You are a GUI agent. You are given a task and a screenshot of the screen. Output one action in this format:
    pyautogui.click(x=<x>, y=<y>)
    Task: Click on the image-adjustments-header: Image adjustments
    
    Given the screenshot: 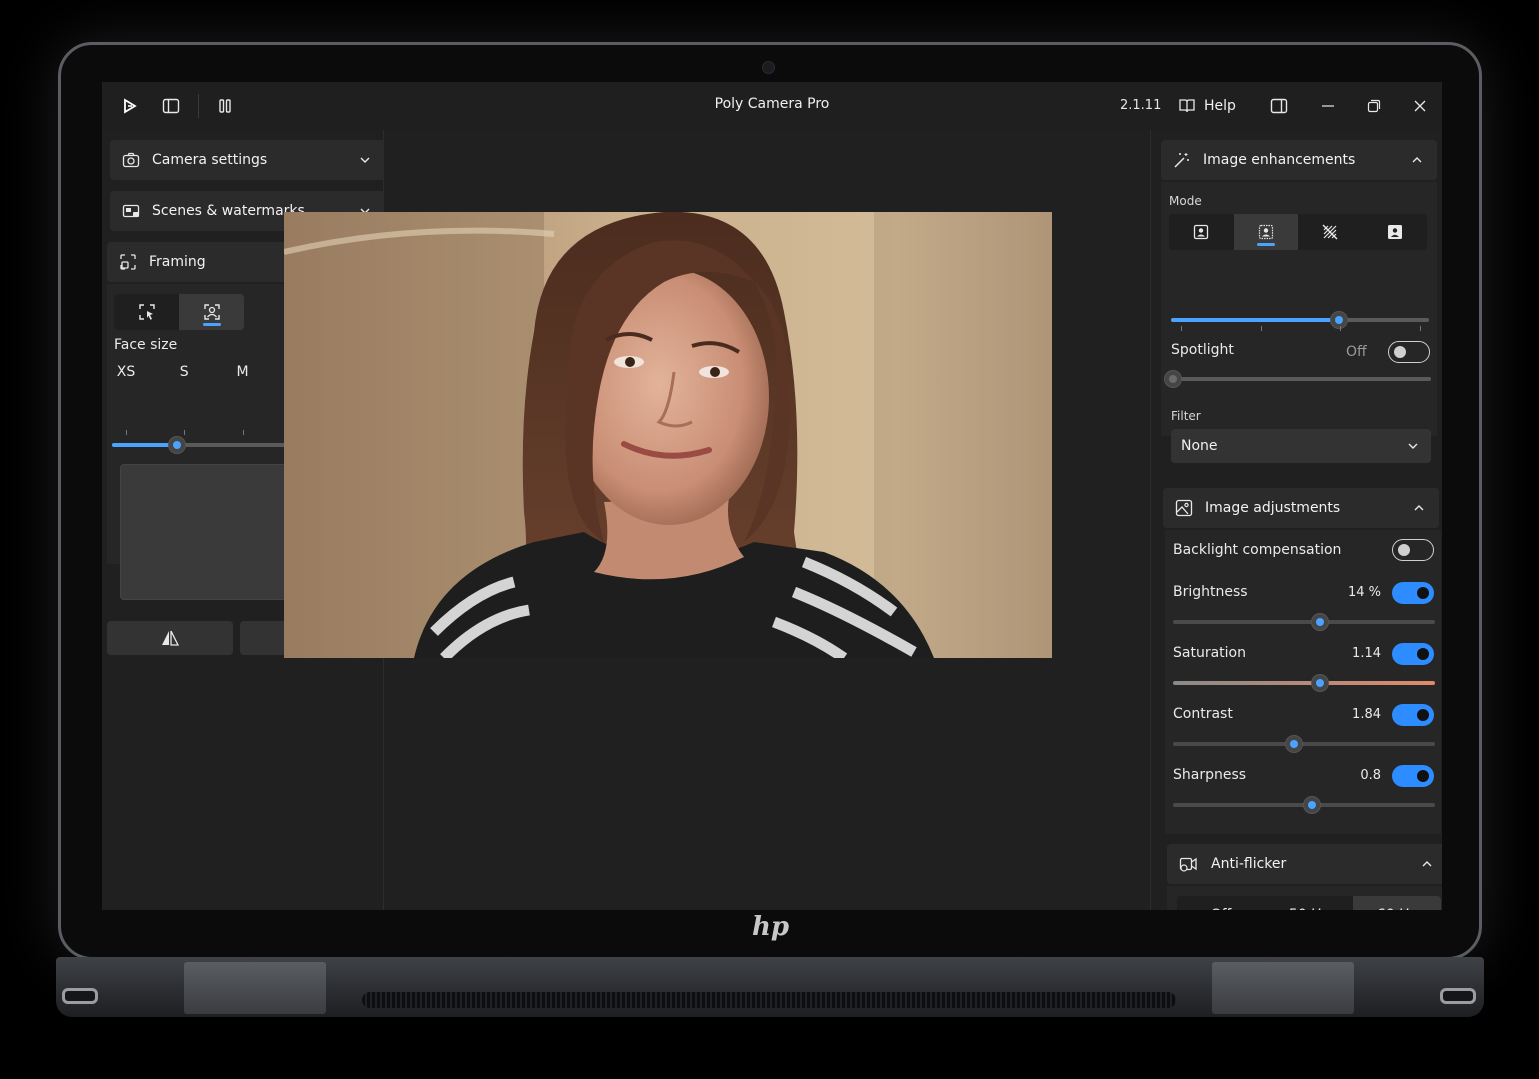 What is the action you would take?
    pyautogui.click(x=1301, y=508)
    